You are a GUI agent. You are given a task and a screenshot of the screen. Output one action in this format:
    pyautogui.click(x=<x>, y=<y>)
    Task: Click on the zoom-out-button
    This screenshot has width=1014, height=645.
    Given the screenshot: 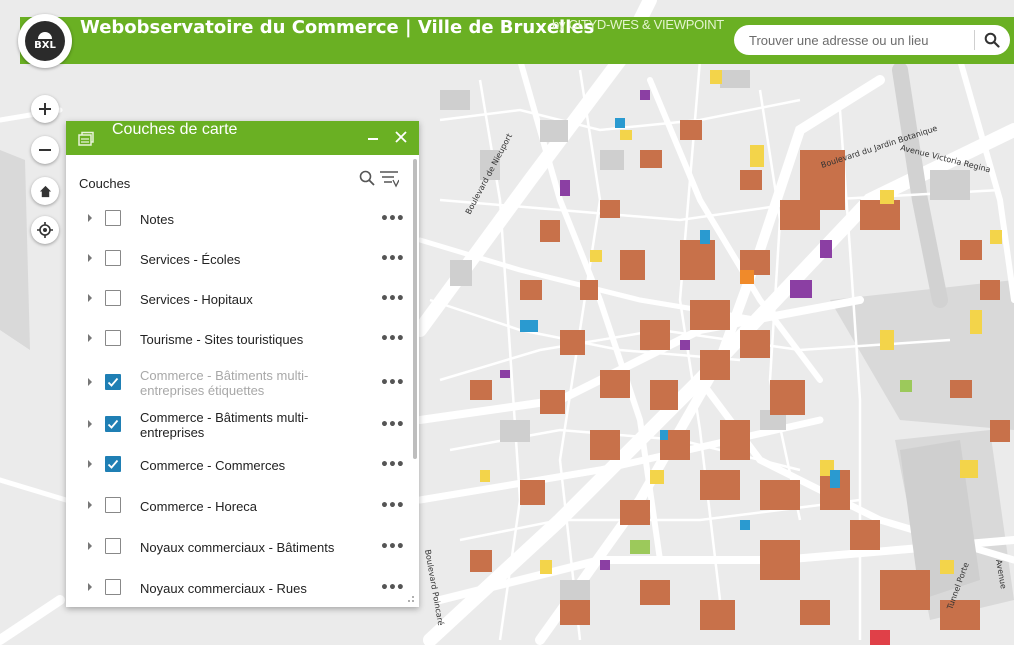 What is the action you would take?
    pyautogui.click(x=45, y=150)
    